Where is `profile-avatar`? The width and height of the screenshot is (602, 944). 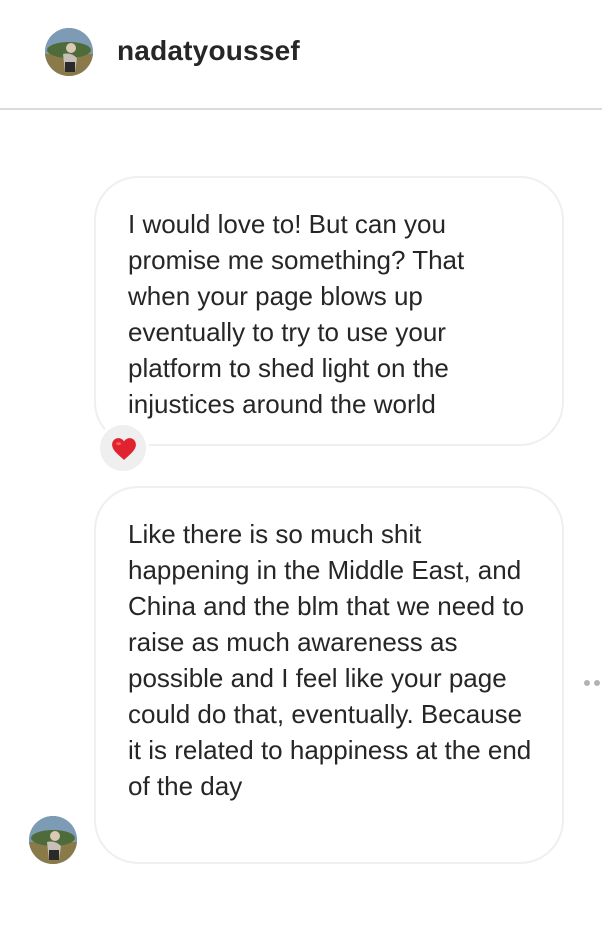
profile-avatar is located at coordinates (69, 52).